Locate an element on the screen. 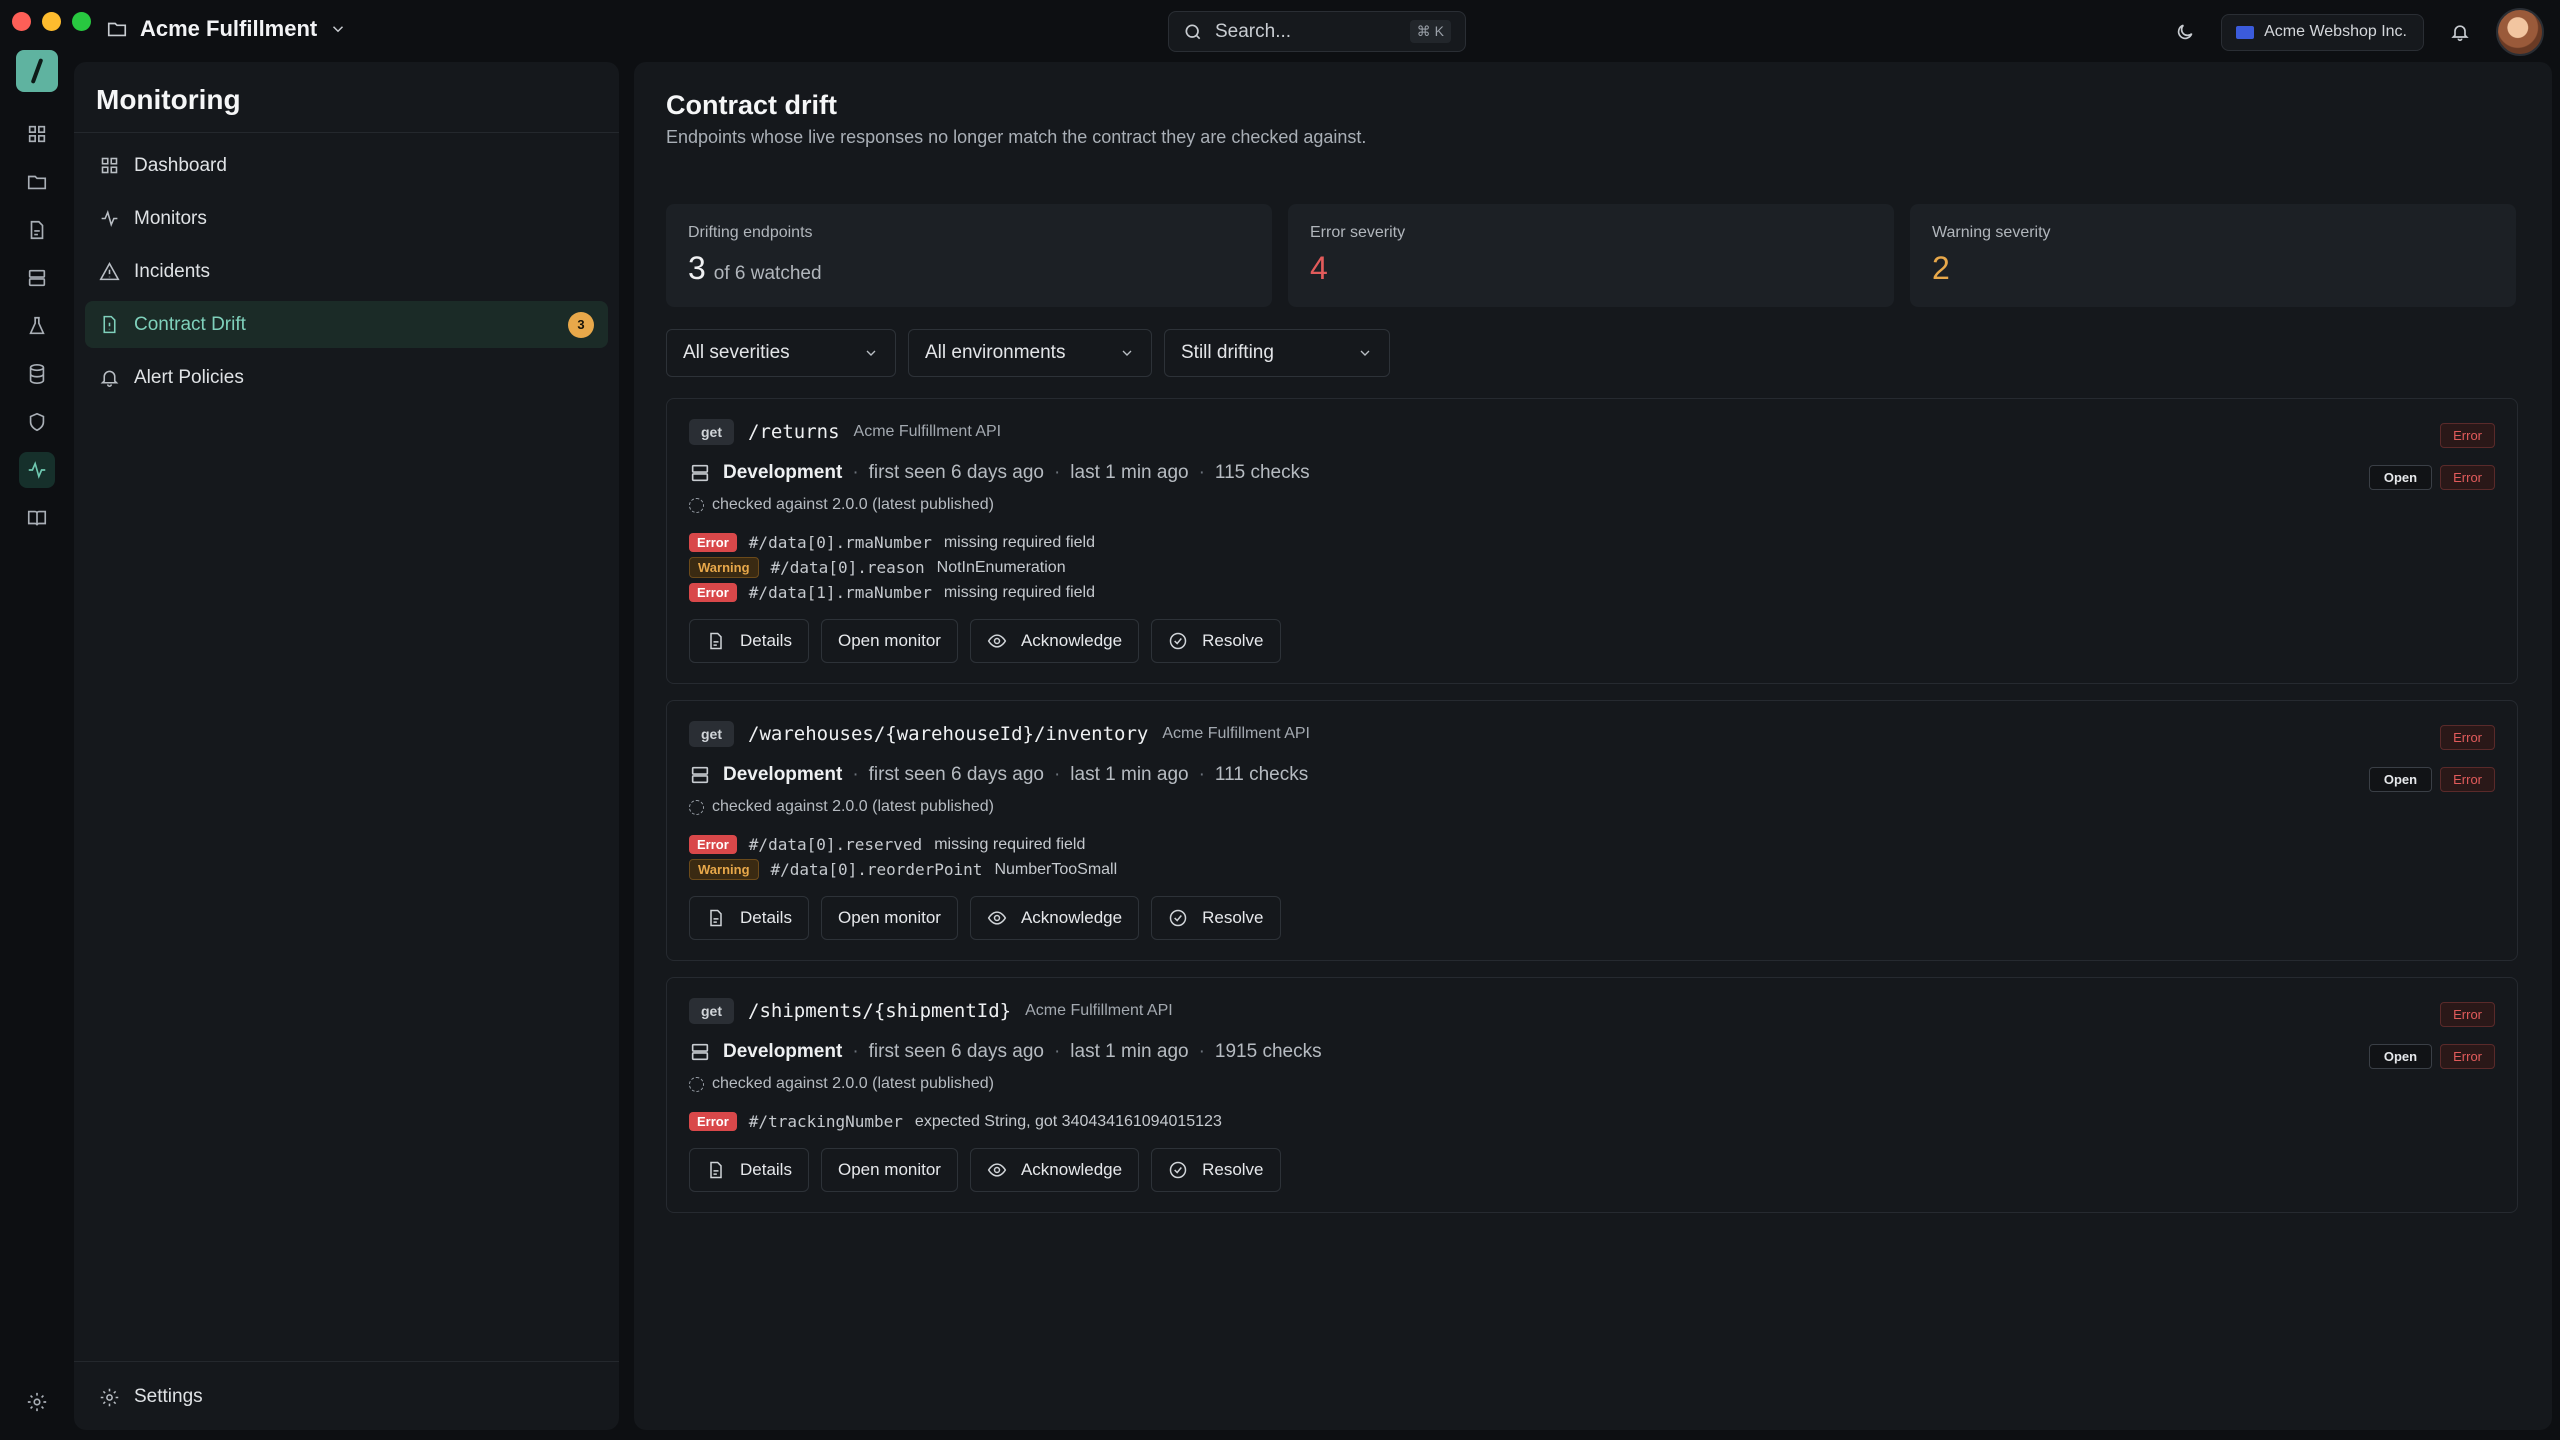  rail-servers-button is located at coordinates (37, 278).